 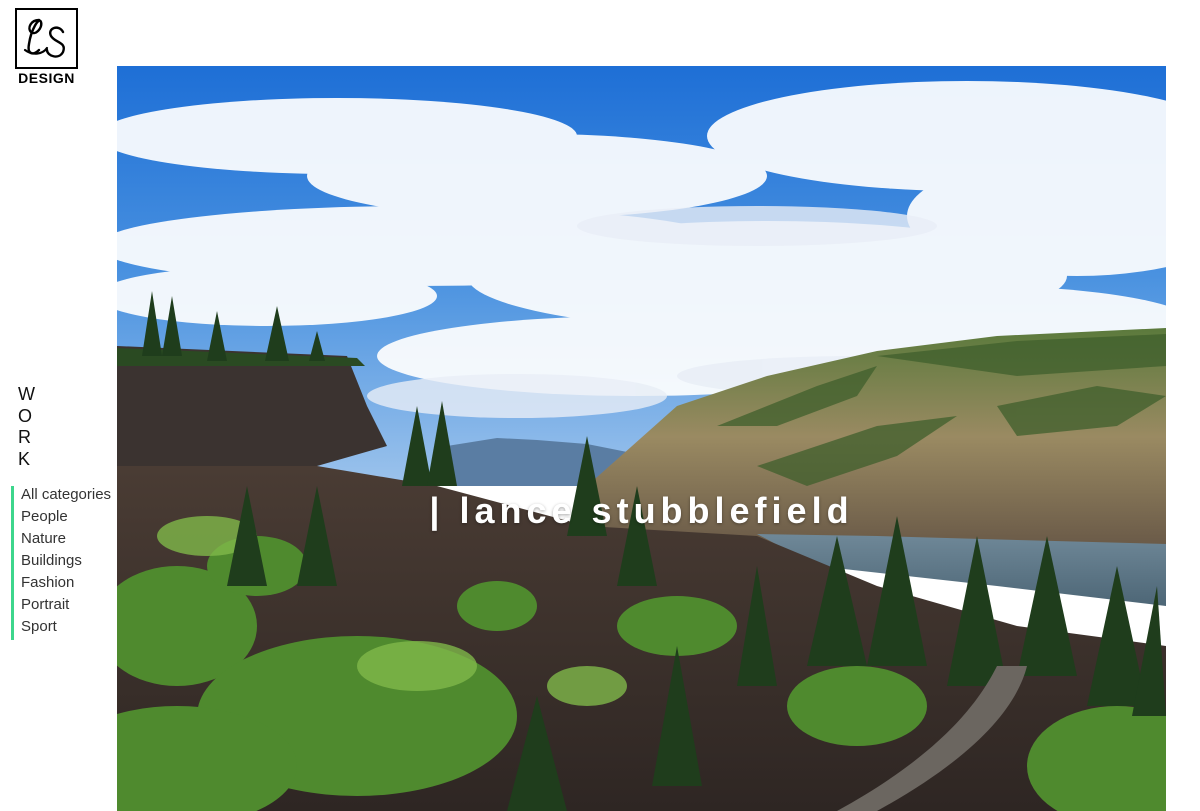 What do you see at coordinates (63, 607) in the screenshot?
I see `category-portrait: Portrait` at bounding box center [63, 607].